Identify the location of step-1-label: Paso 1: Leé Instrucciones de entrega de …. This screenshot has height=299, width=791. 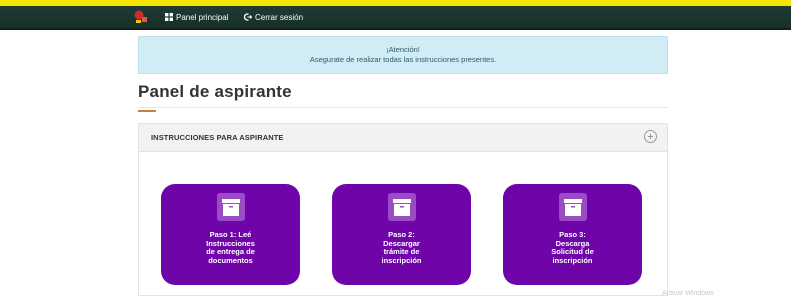
(230, 247).